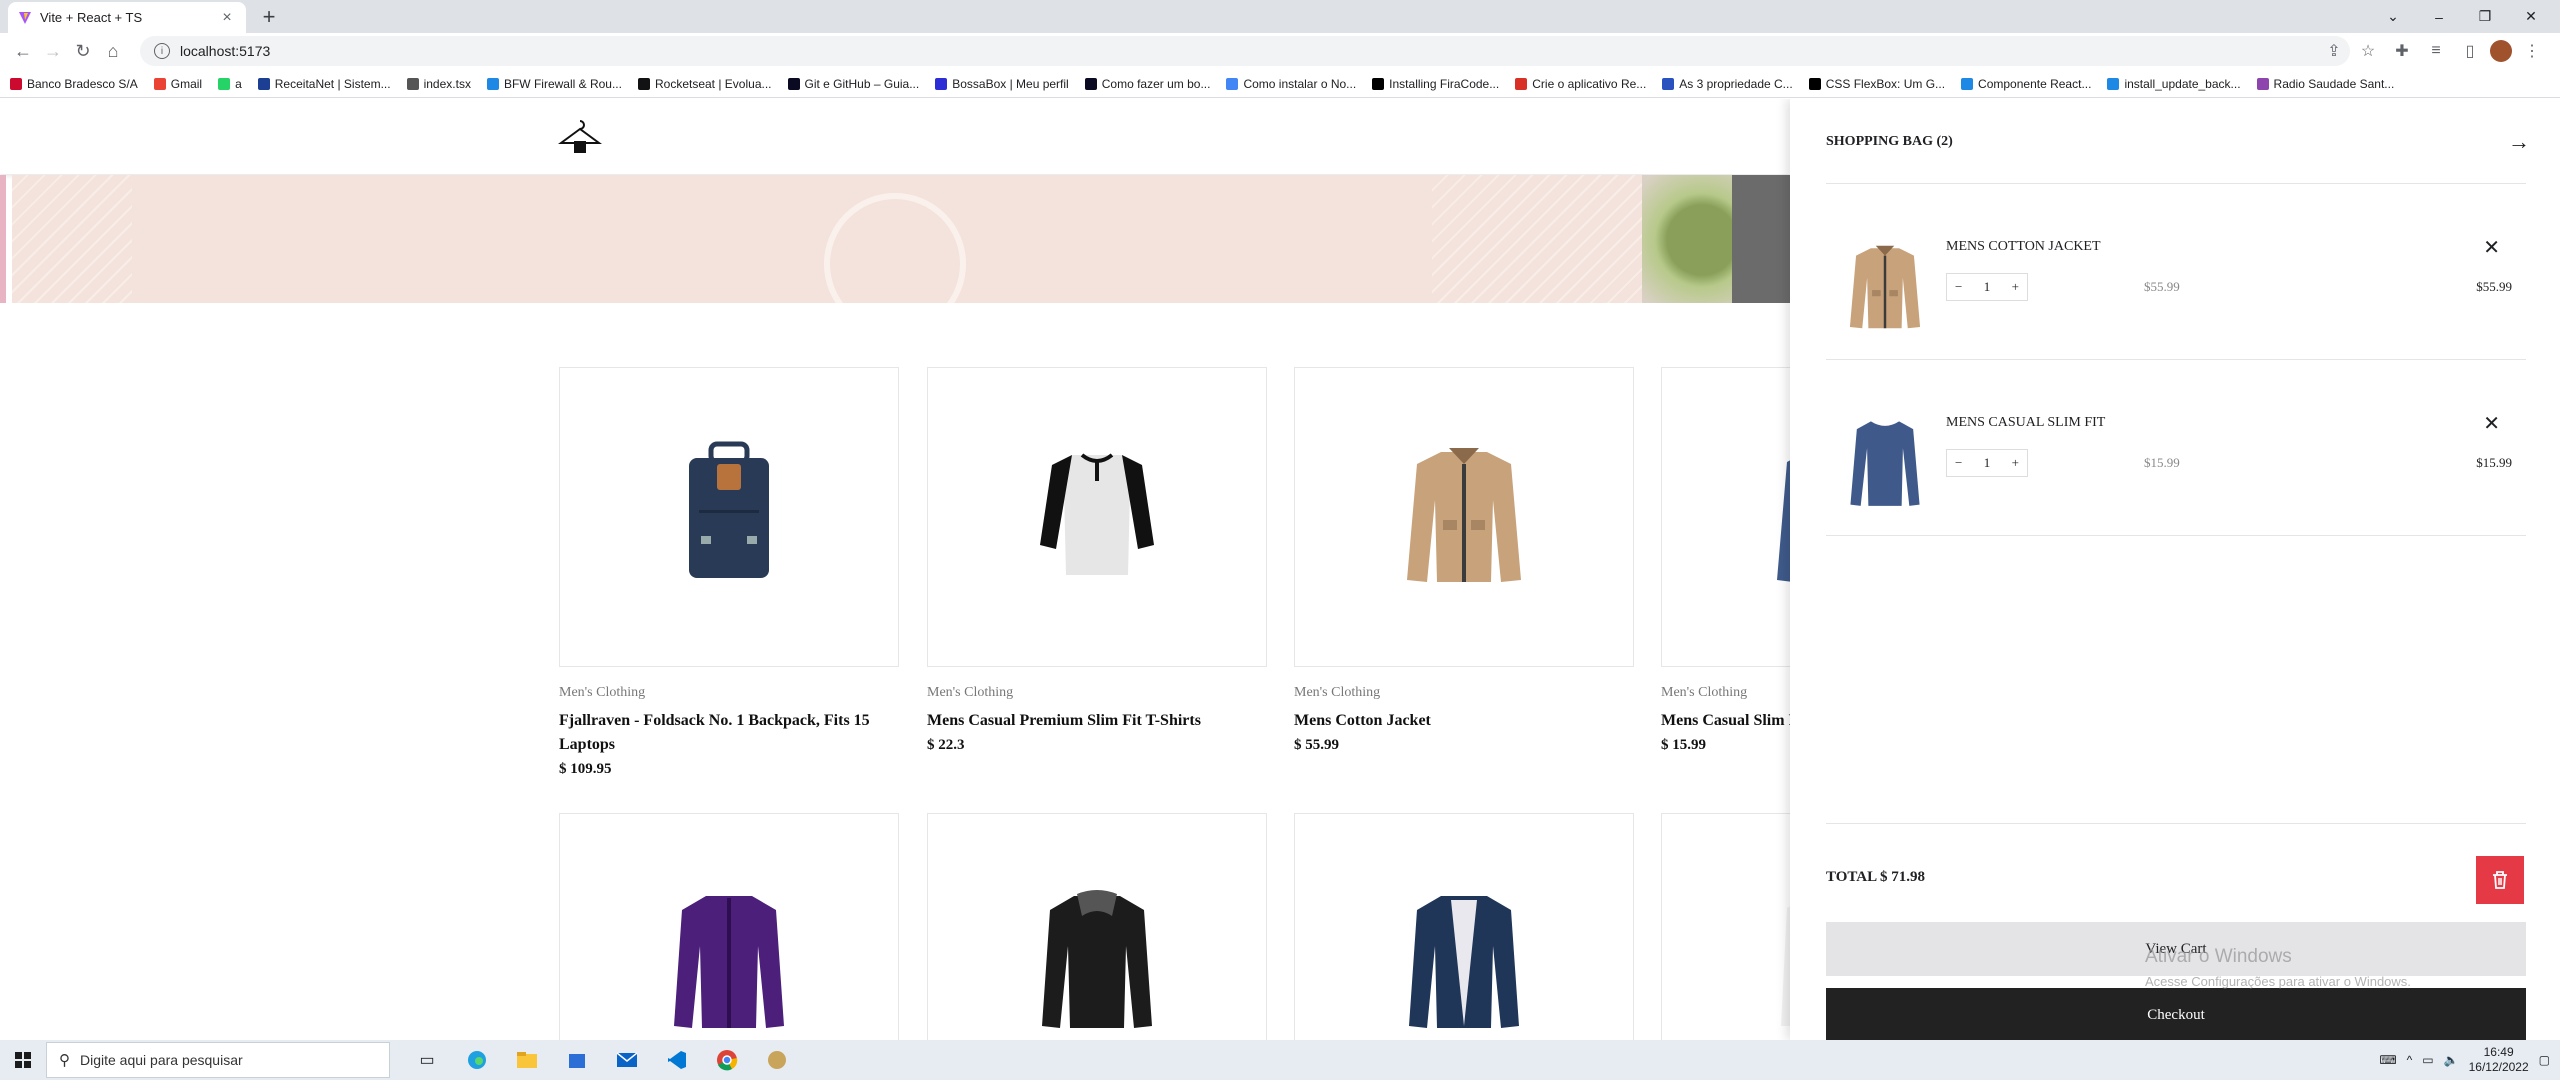 The width and height of the screenshot is (2560, 1080). Describe the element at coordinates (1002, 84) in the screenshot. I see `bookmark-item: BossaBox | Meu perfil` at that location.